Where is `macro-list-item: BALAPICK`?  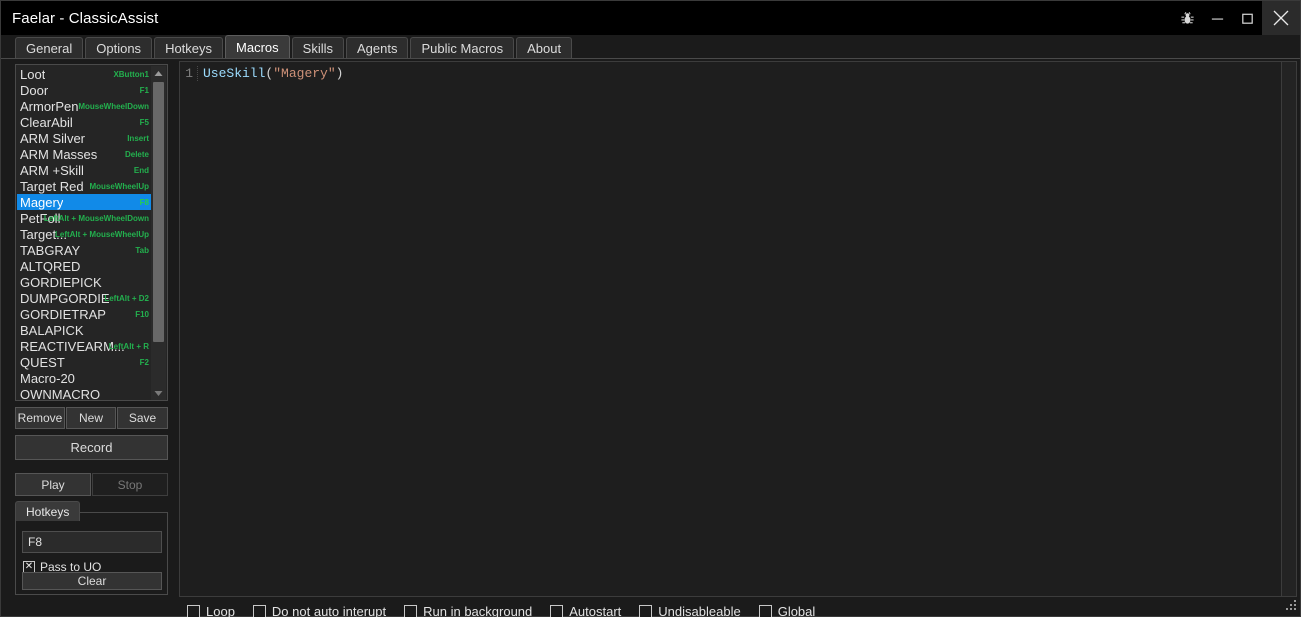 macro-list-item: BALAPICK is located at coordinates (84, 330).